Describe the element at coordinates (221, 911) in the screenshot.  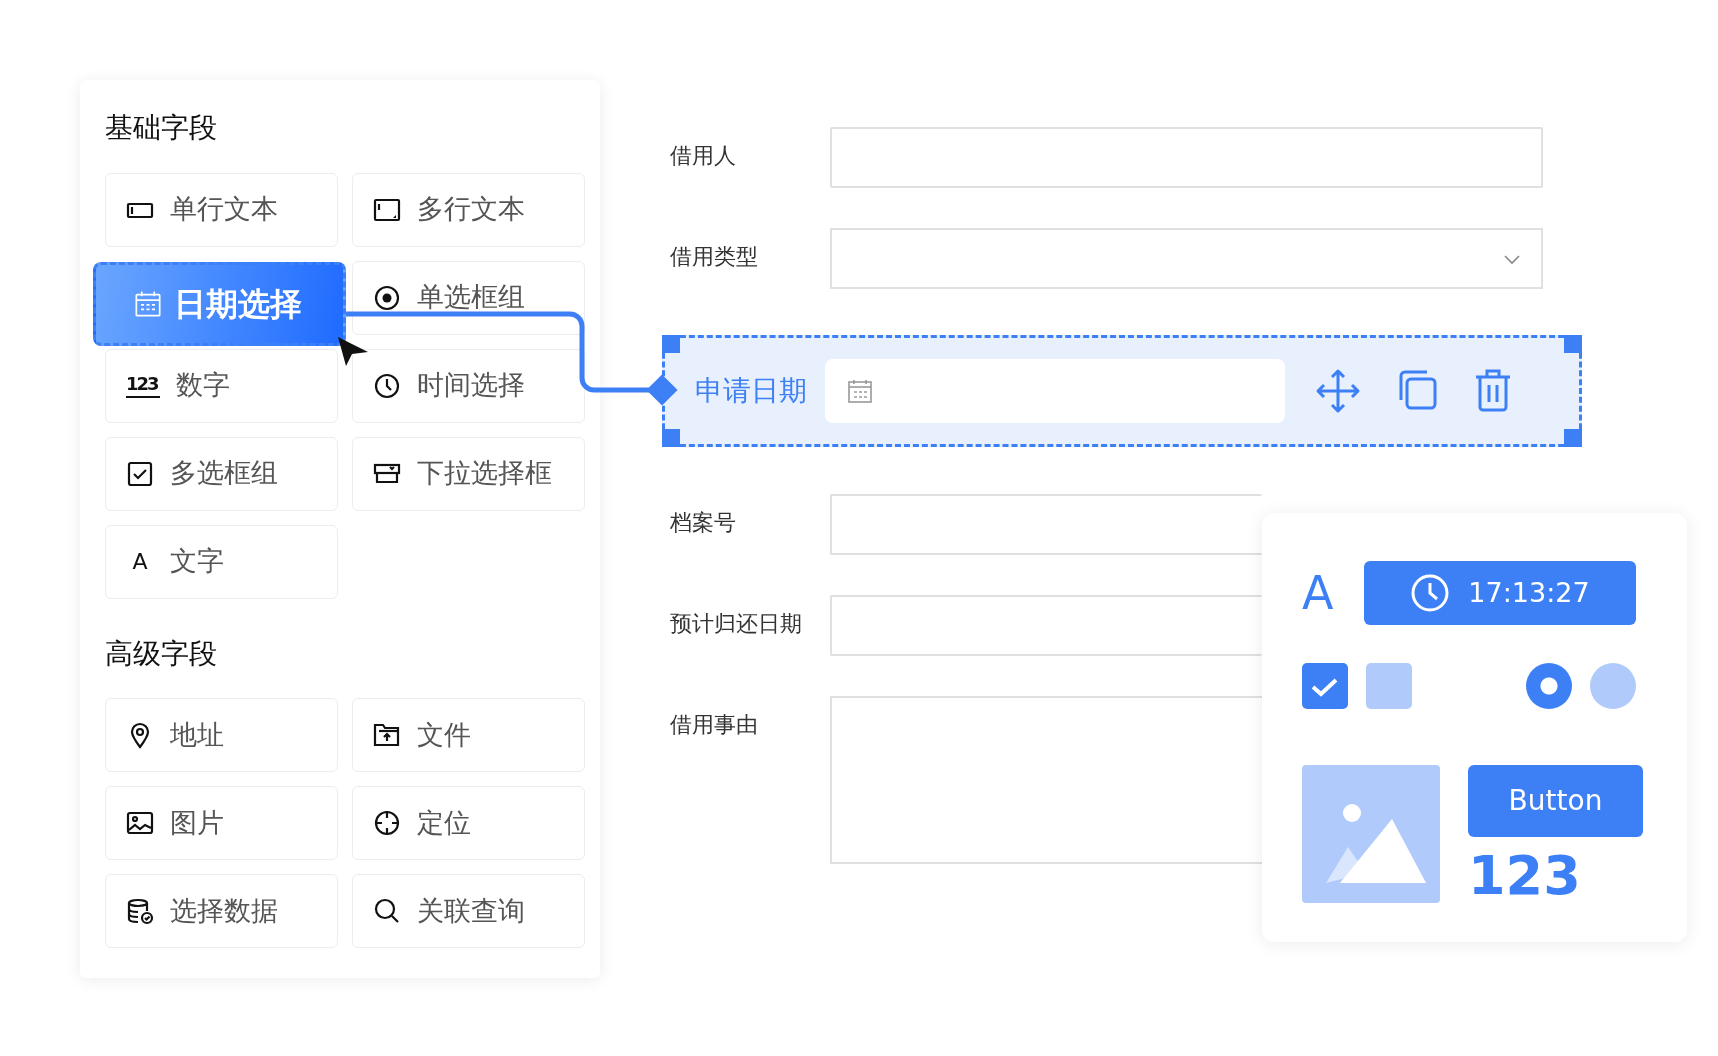
I see `field-type-button: 选择数据` at that location.